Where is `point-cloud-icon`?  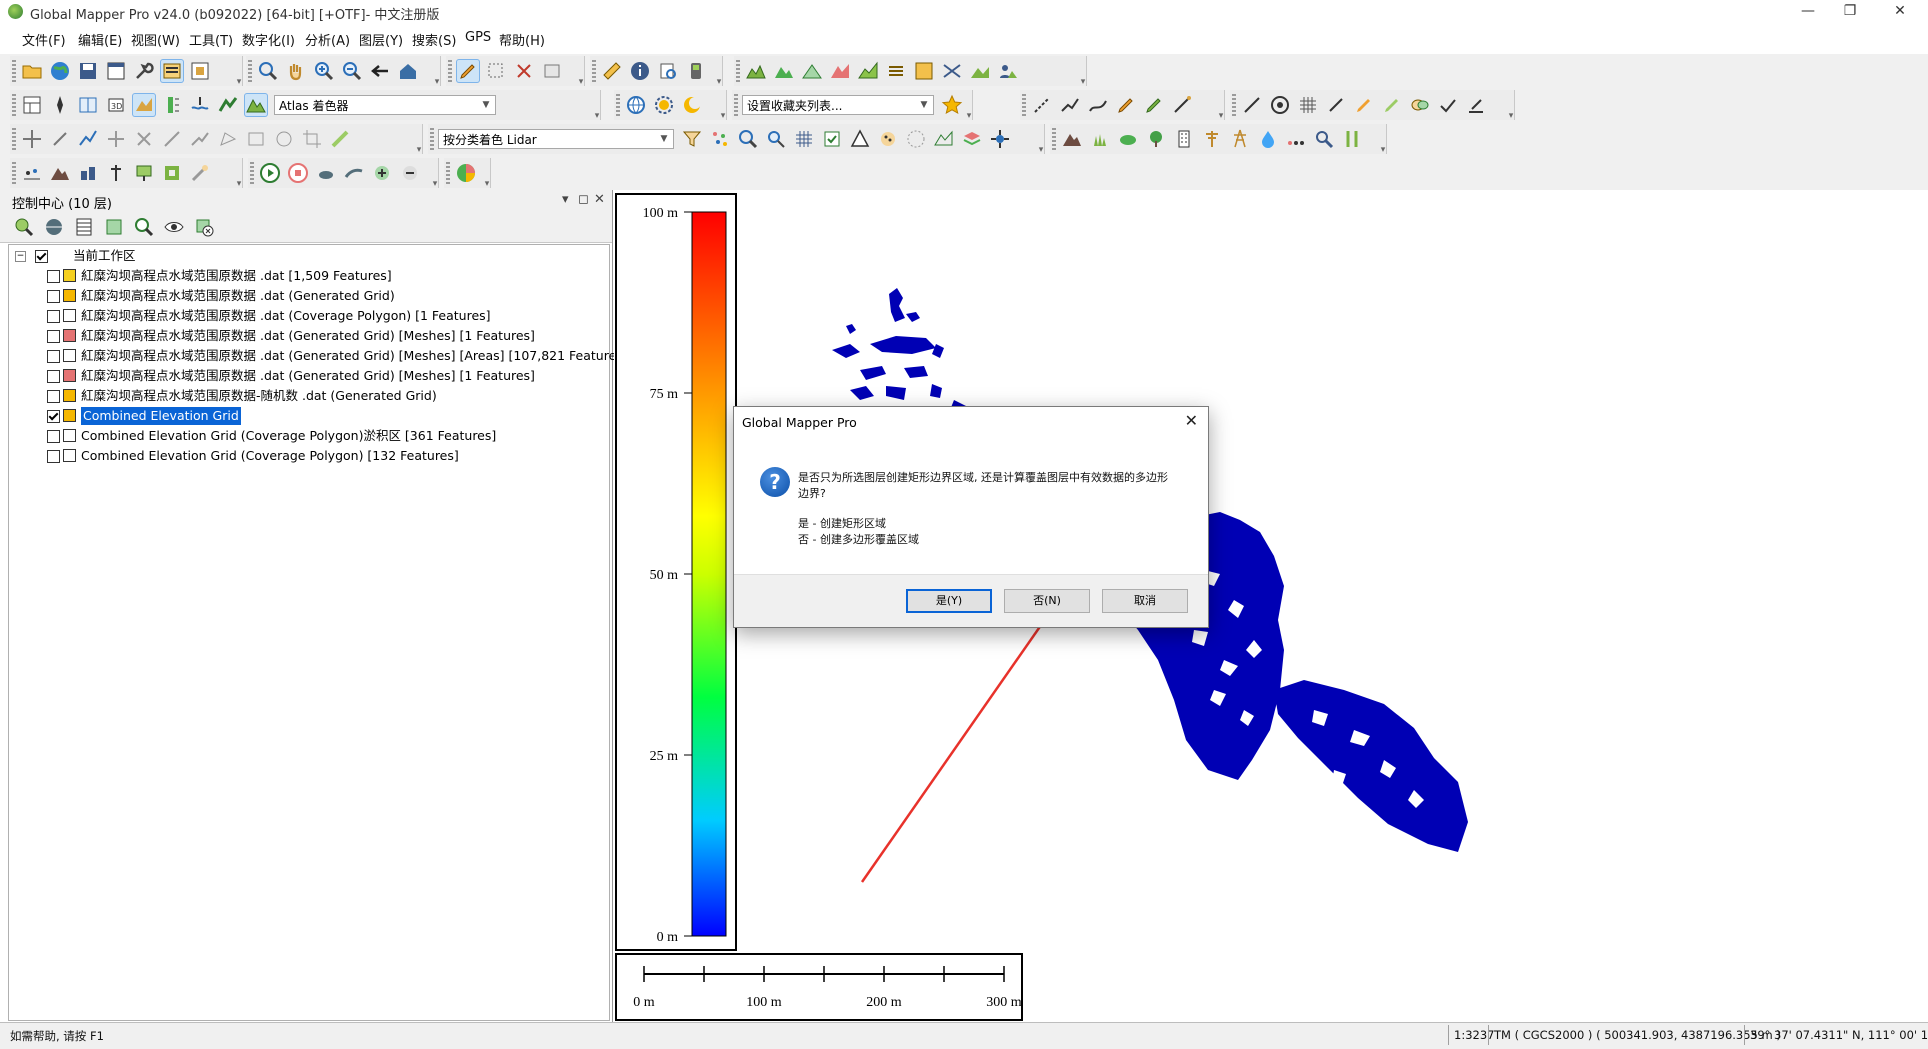
point-cloud-icon is located at coordinates (720, 139).